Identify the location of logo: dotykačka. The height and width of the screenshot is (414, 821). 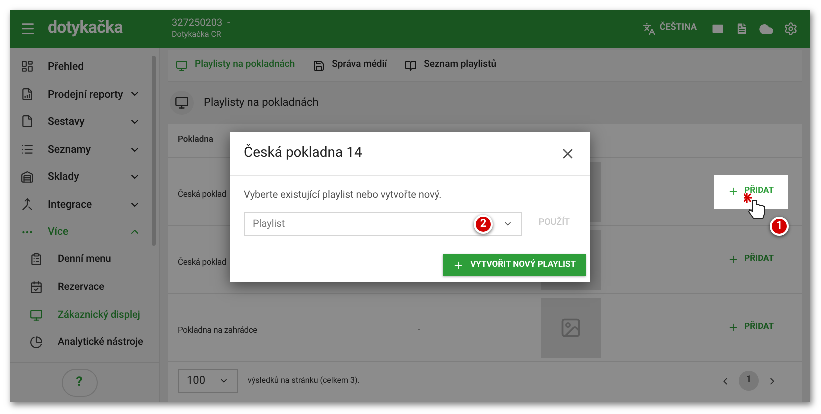
(85, 28).